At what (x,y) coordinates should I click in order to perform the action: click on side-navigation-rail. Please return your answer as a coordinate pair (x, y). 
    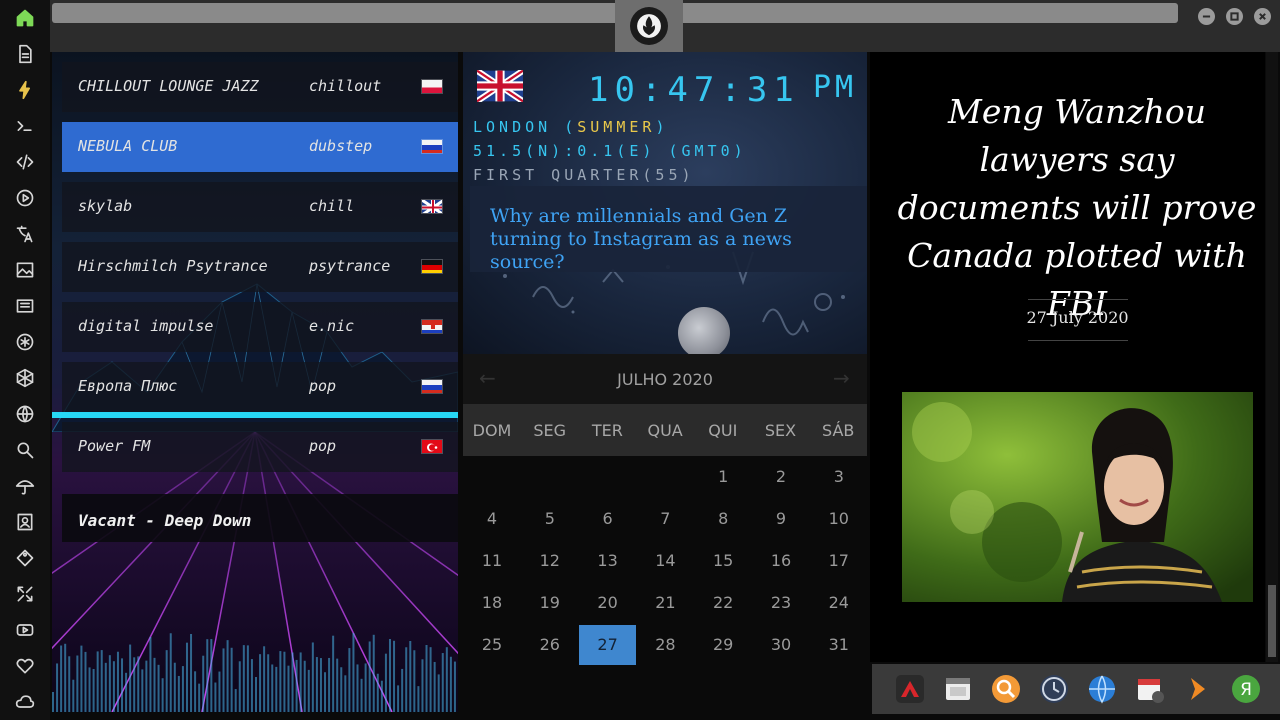
    Looking at the image, I should click on (25, 360).